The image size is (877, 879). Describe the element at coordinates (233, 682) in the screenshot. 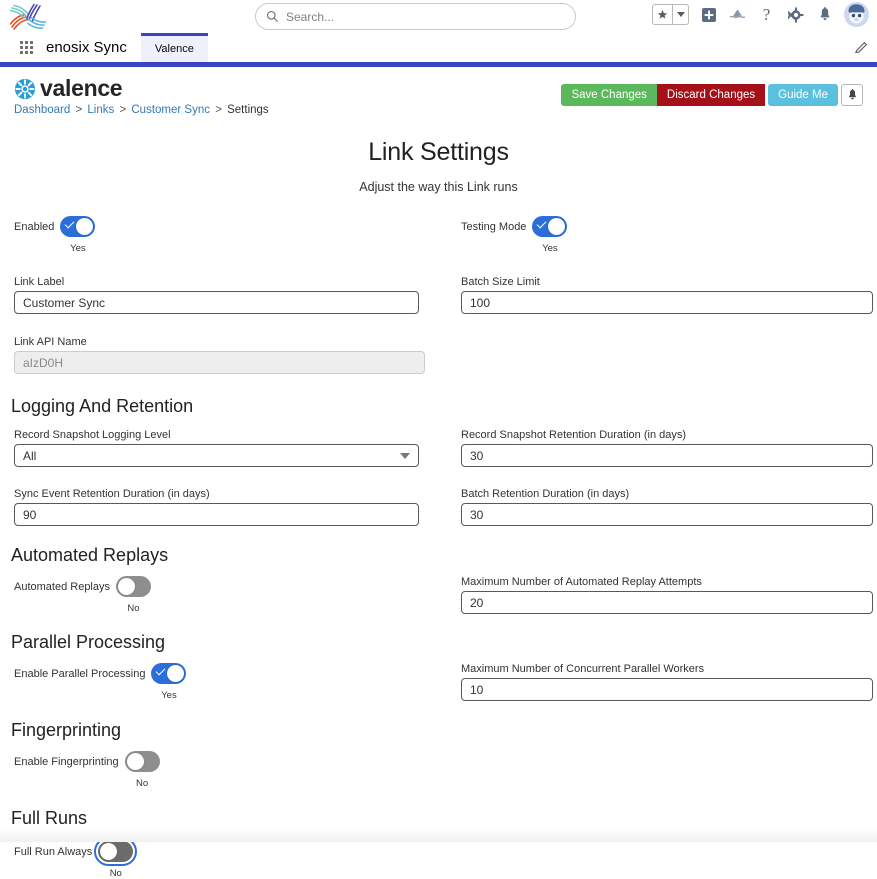

I see `parallel-processing-toggle-group: Enable Parallel Processing Yes` at that location.